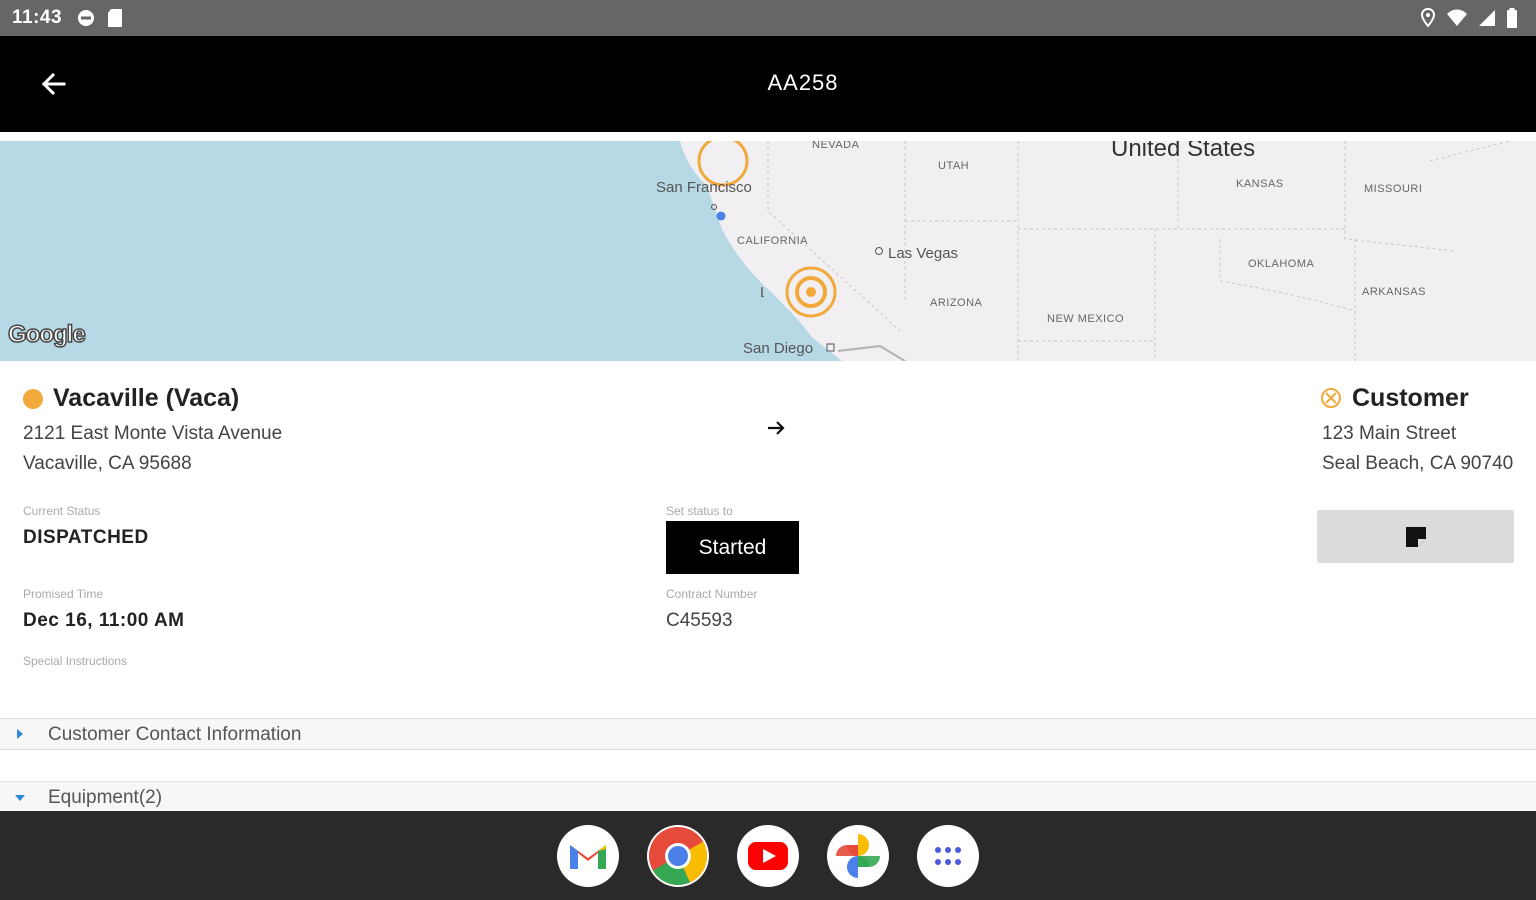 Image resolution: width=1536 pixels, height=900 pixels. Describe the element at coordinates (146, 398) in the screenshot. I see `origin-name: Vacaville (Vaca)` at that location.